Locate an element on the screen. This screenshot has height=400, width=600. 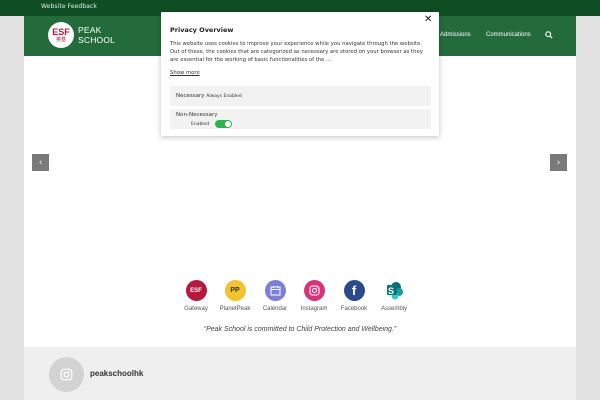
toggle-knob is located at coordinates (228, 124).